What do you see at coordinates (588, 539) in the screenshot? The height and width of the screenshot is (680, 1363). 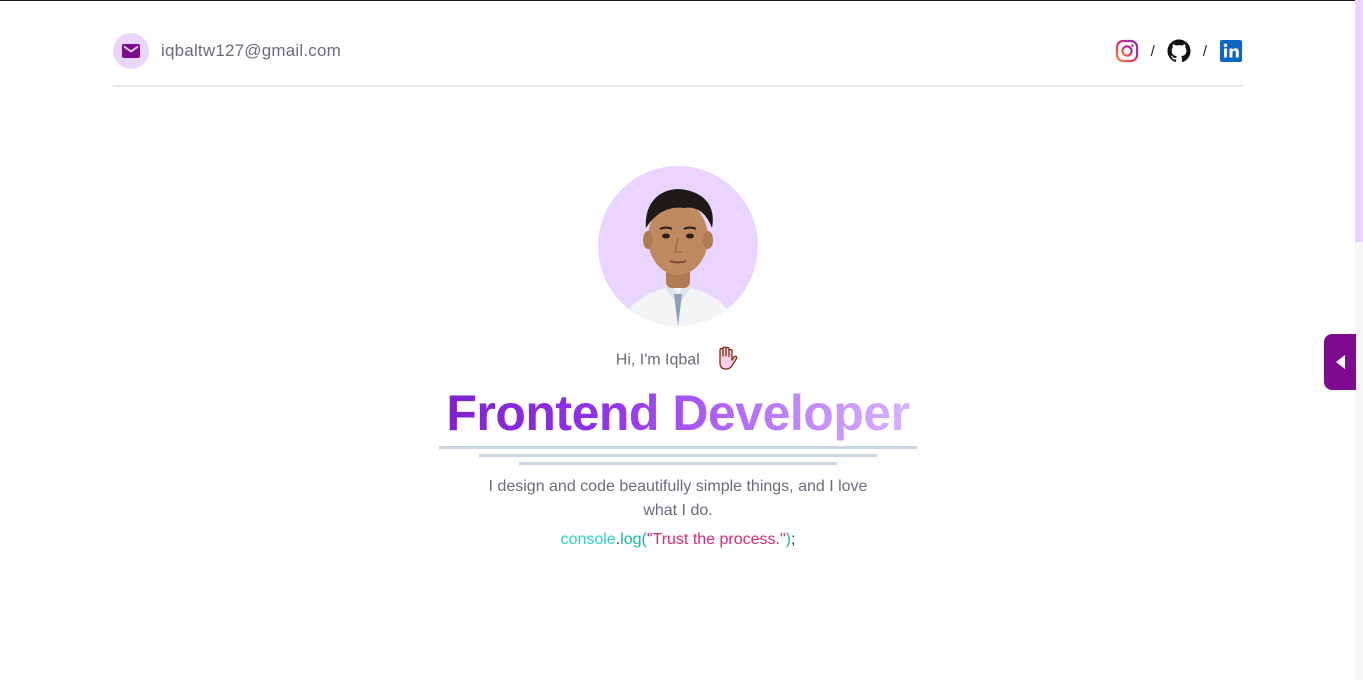 I see `code-object: console` at bounding box center [588, 539].